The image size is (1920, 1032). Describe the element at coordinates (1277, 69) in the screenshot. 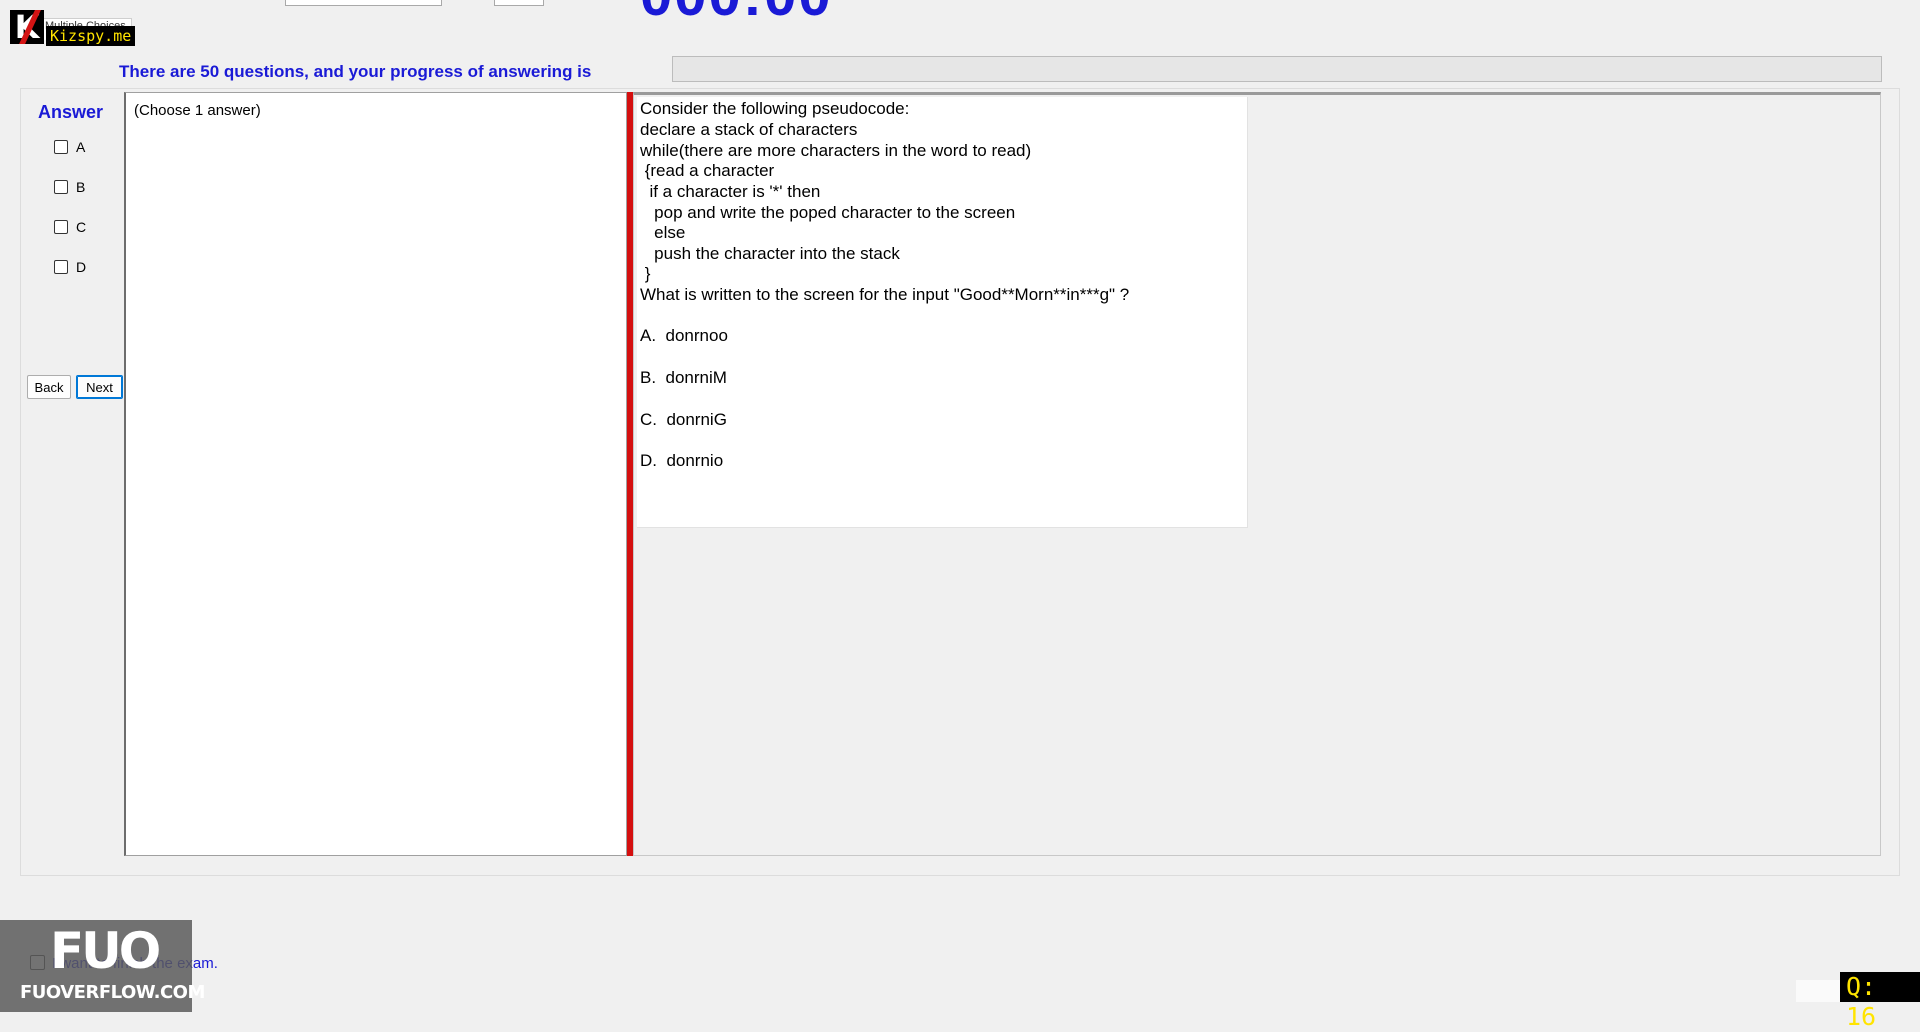

I see `progress-bar` at that location.